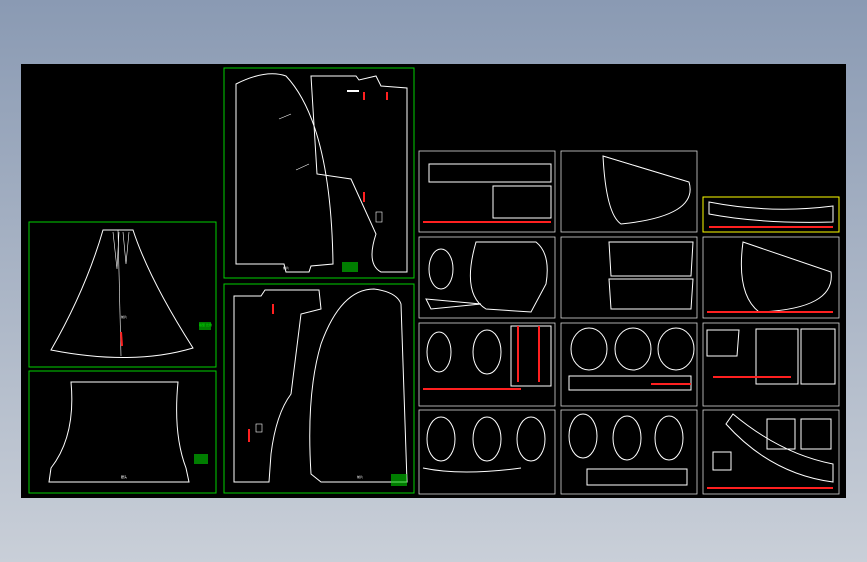  I want to click on skirt-dart-right, so click(126, 248).